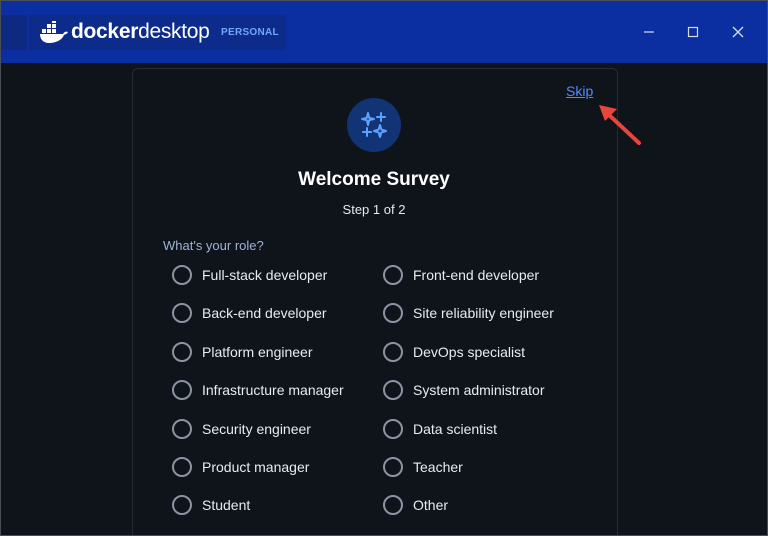  I want to click on close-icon, so click(738, 32).